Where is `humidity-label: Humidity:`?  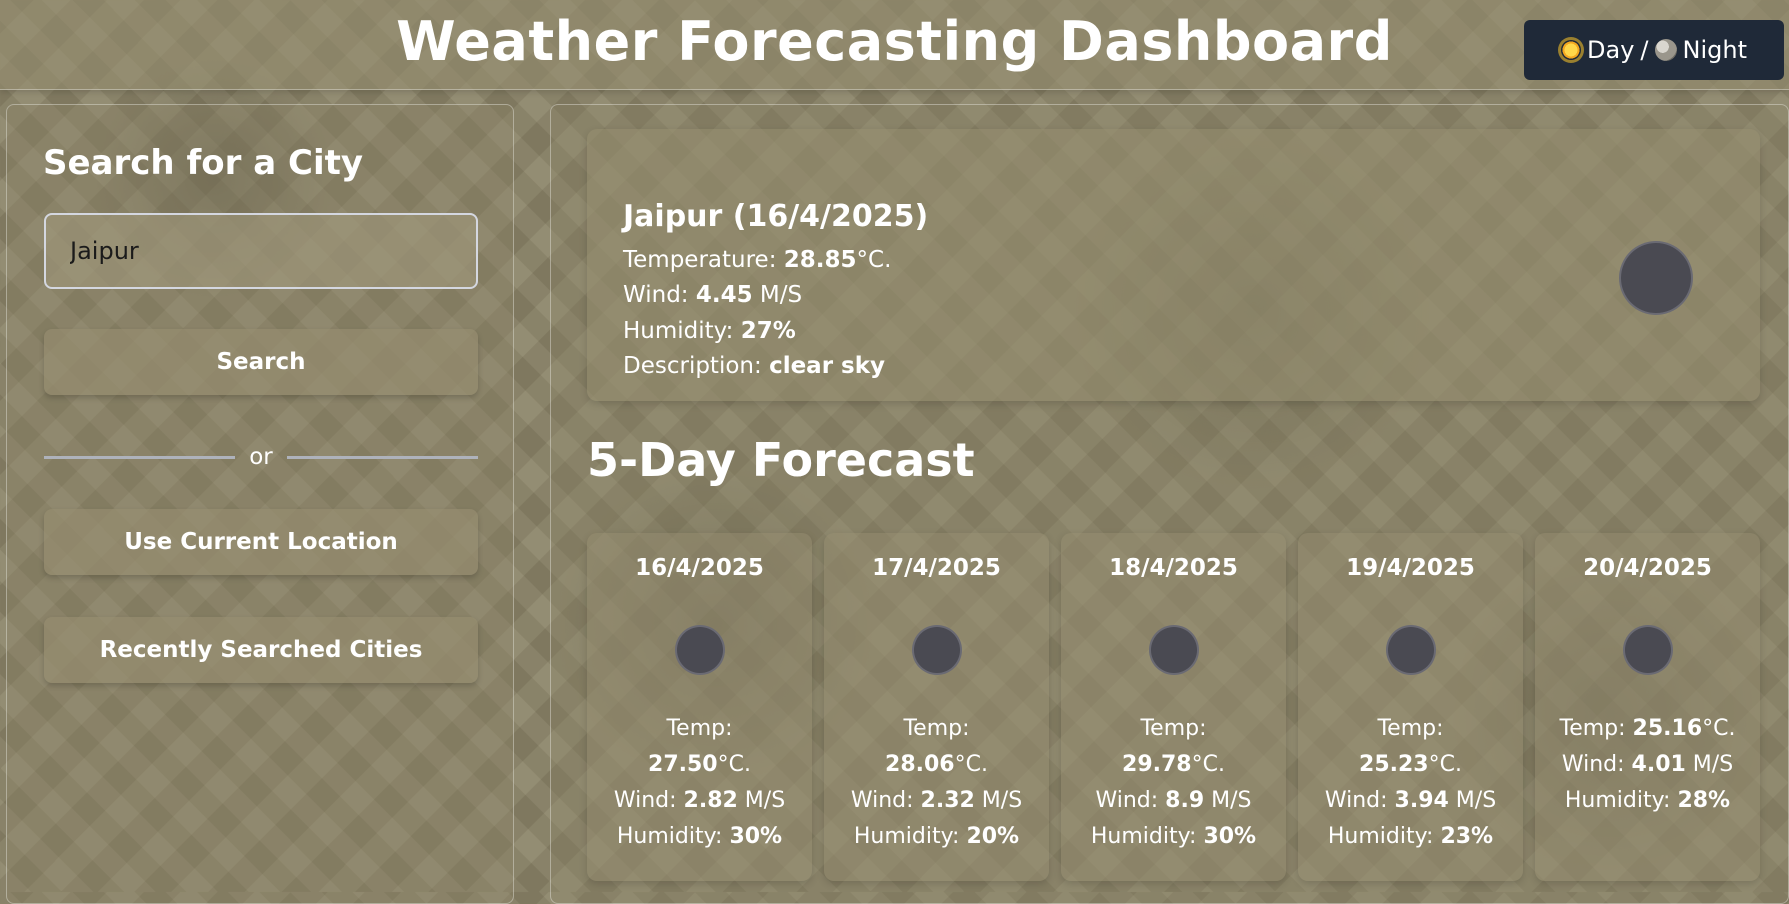 humidity-label: Humidity: is located at coordinates (682, 331).